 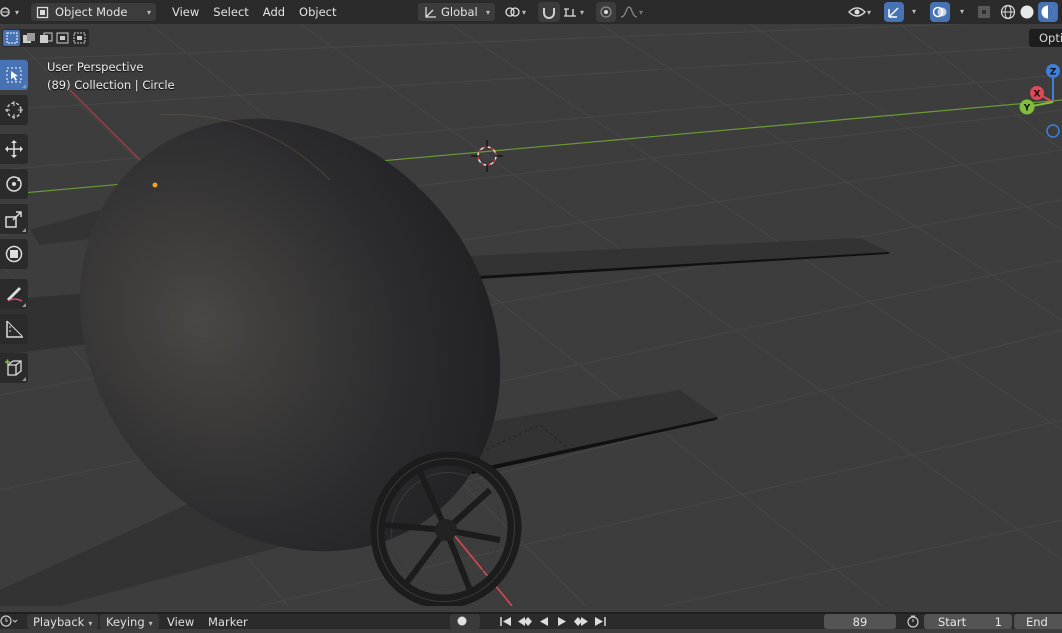 What do you see at coordinates (1053, 73) in the screenshot?
I see `svg-text: Z` at bounding box center [1053, 73].